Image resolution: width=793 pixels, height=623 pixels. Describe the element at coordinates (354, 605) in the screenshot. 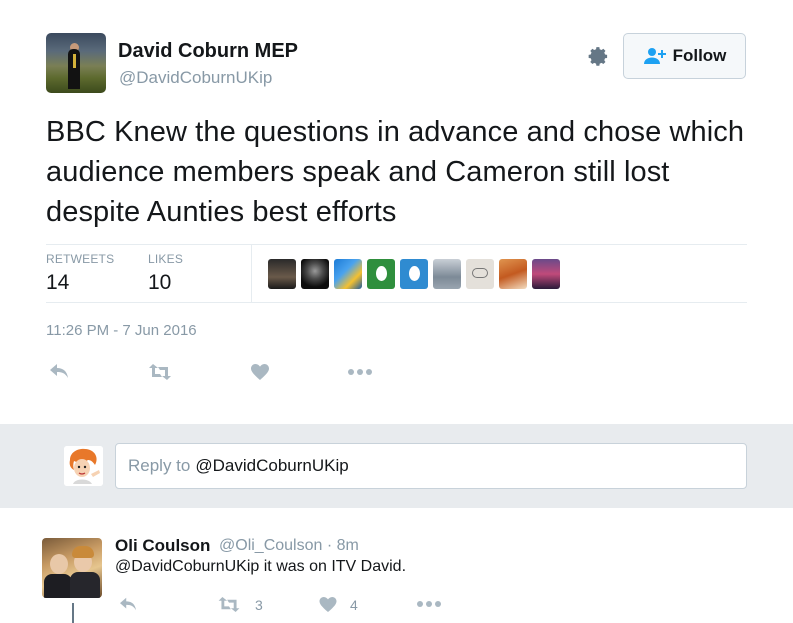

I see `reply-like-count: 4` at that location.